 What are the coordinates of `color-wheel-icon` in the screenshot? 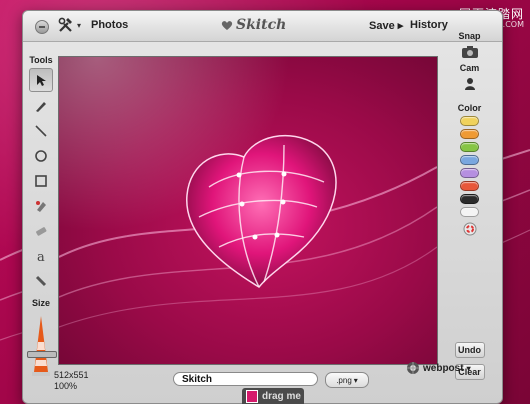 It's located at (469, 229).